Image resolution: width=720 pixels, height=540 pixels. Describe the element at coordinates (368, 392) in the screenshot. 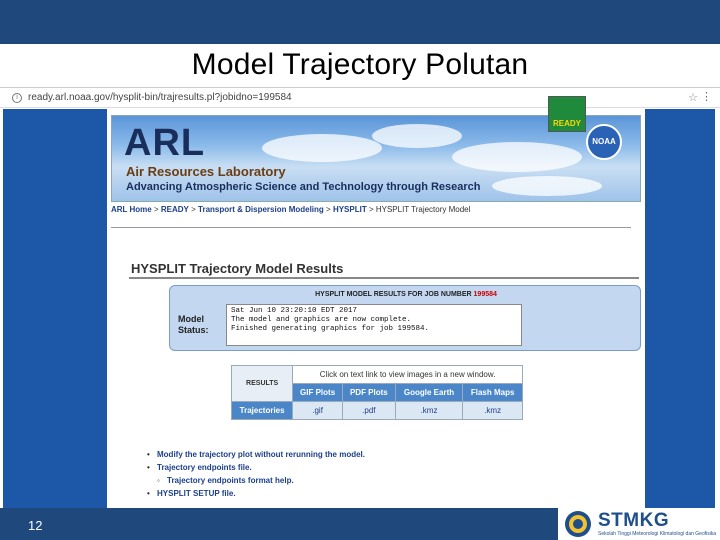

I see `header-pdf: PDF Plots` at that location.